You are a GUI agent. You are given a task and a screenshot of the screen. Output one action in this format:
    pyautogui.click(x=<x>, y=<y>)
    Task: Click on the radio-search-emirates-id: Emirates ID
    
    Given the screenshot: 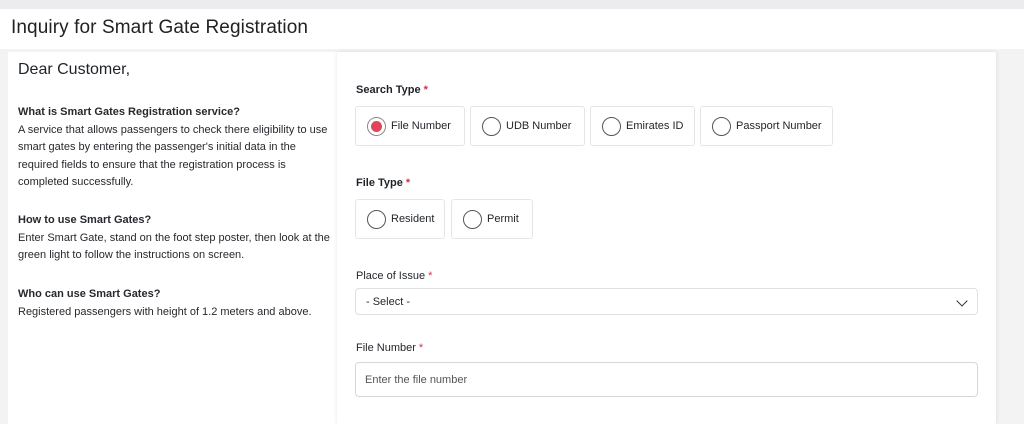 What is the action you would take?
    pyautogui.click(x=642, y=126)
    